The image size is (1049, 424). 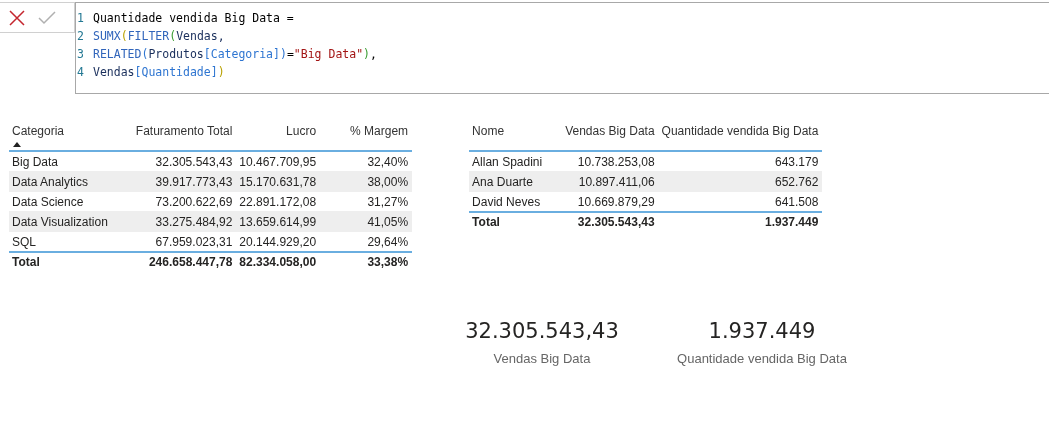 What do you see at coordinates (278, 181) in the screenshot?
I see `table-cell: 15.170.631,78` at bounding box center [278, 181].